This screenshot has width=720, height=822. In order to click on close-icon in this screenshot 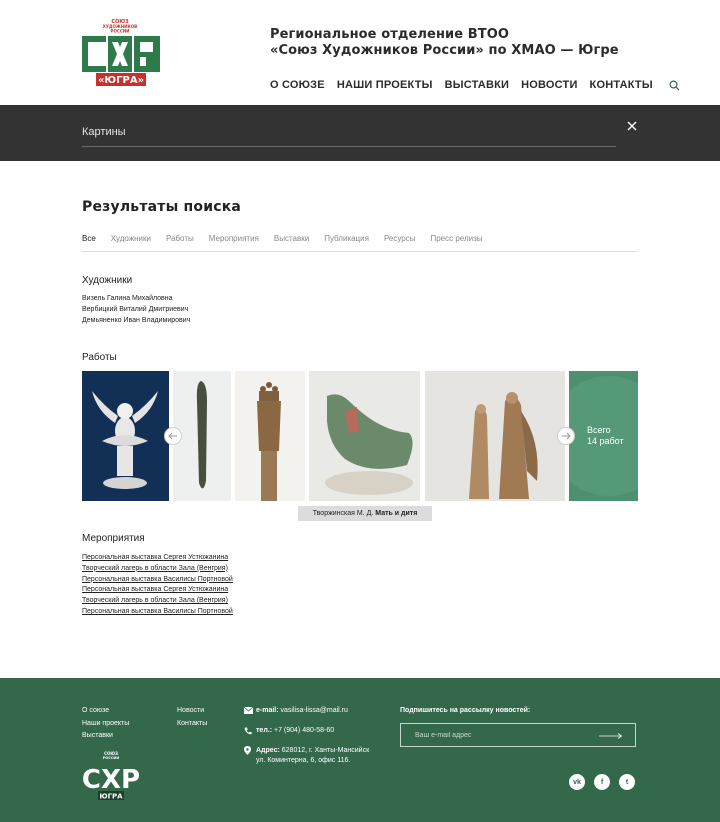, I will do `click(632, 126)`.